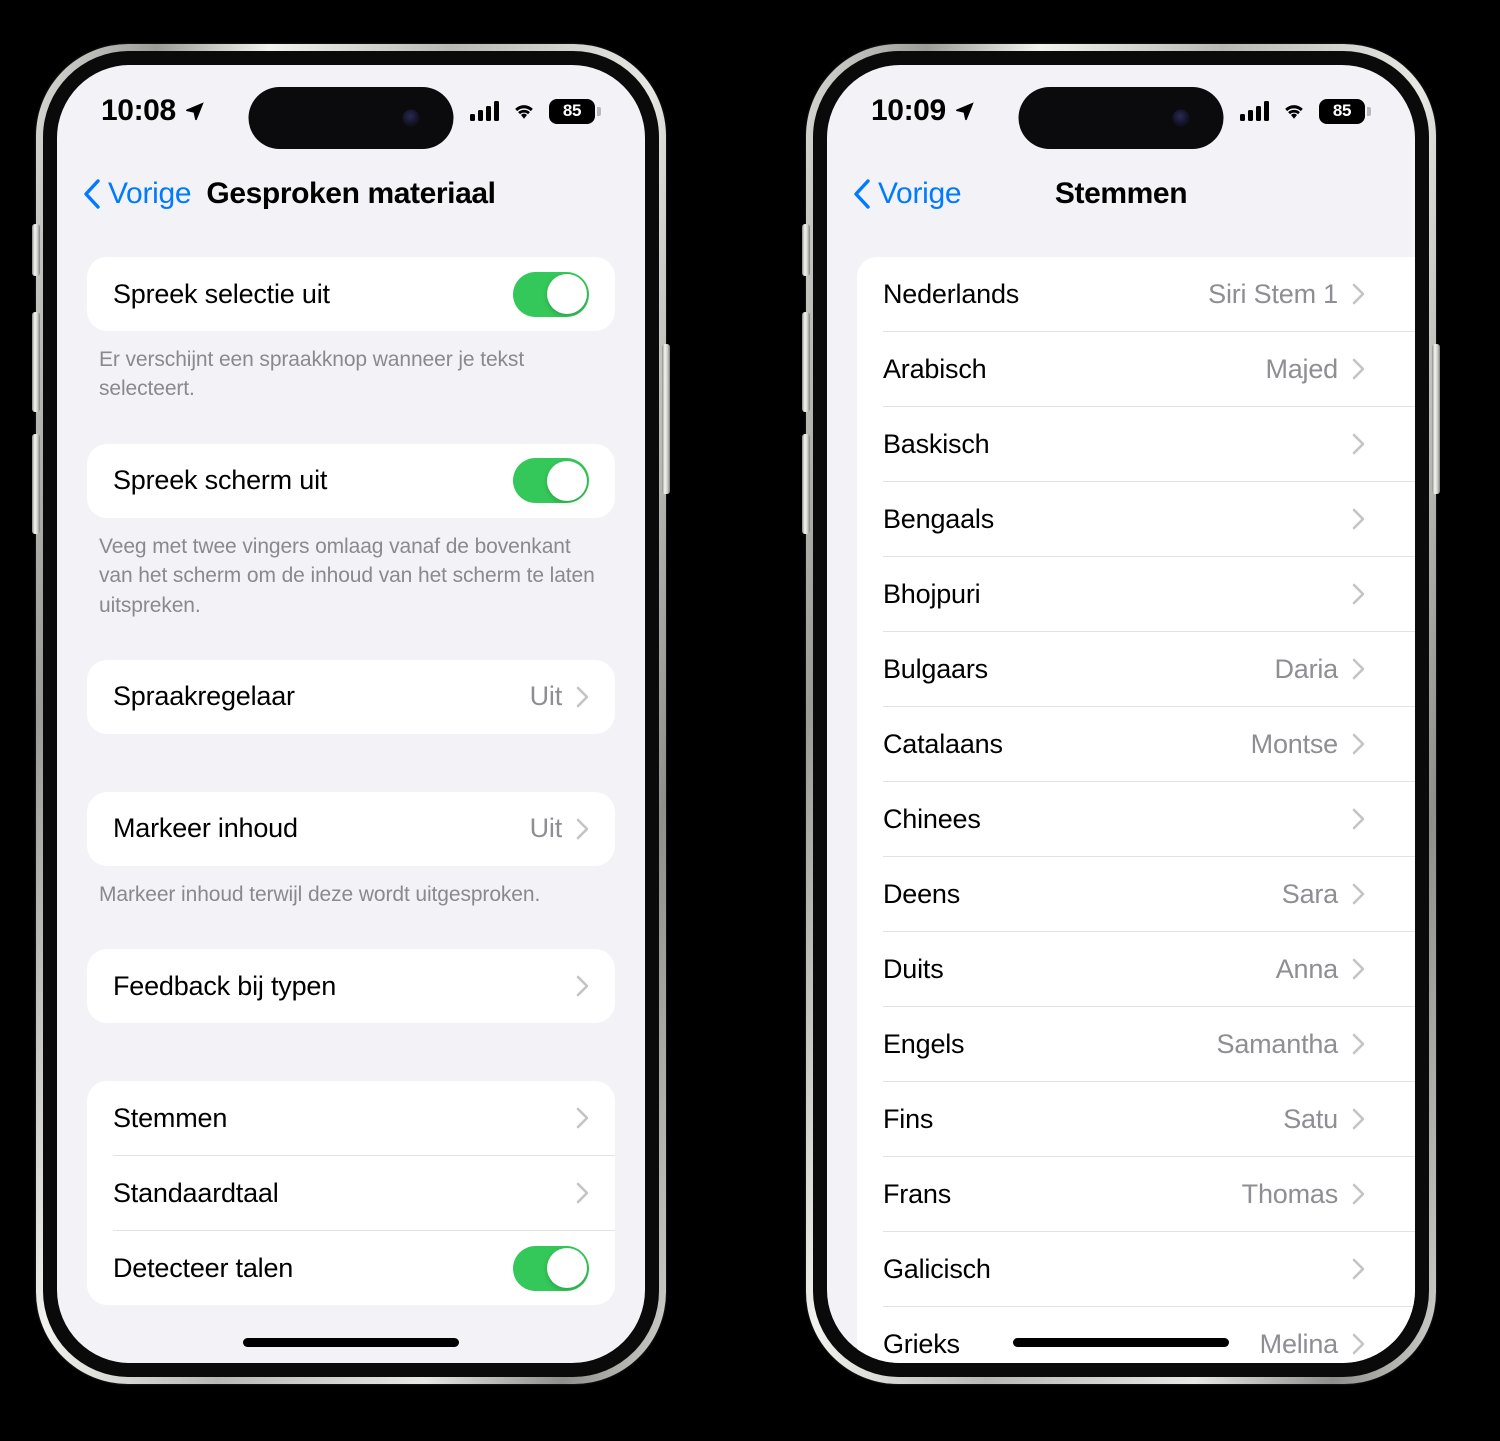 The image size is (1500, 1441). I want to click on status-bar: 10:08 85, so click(351, 111).